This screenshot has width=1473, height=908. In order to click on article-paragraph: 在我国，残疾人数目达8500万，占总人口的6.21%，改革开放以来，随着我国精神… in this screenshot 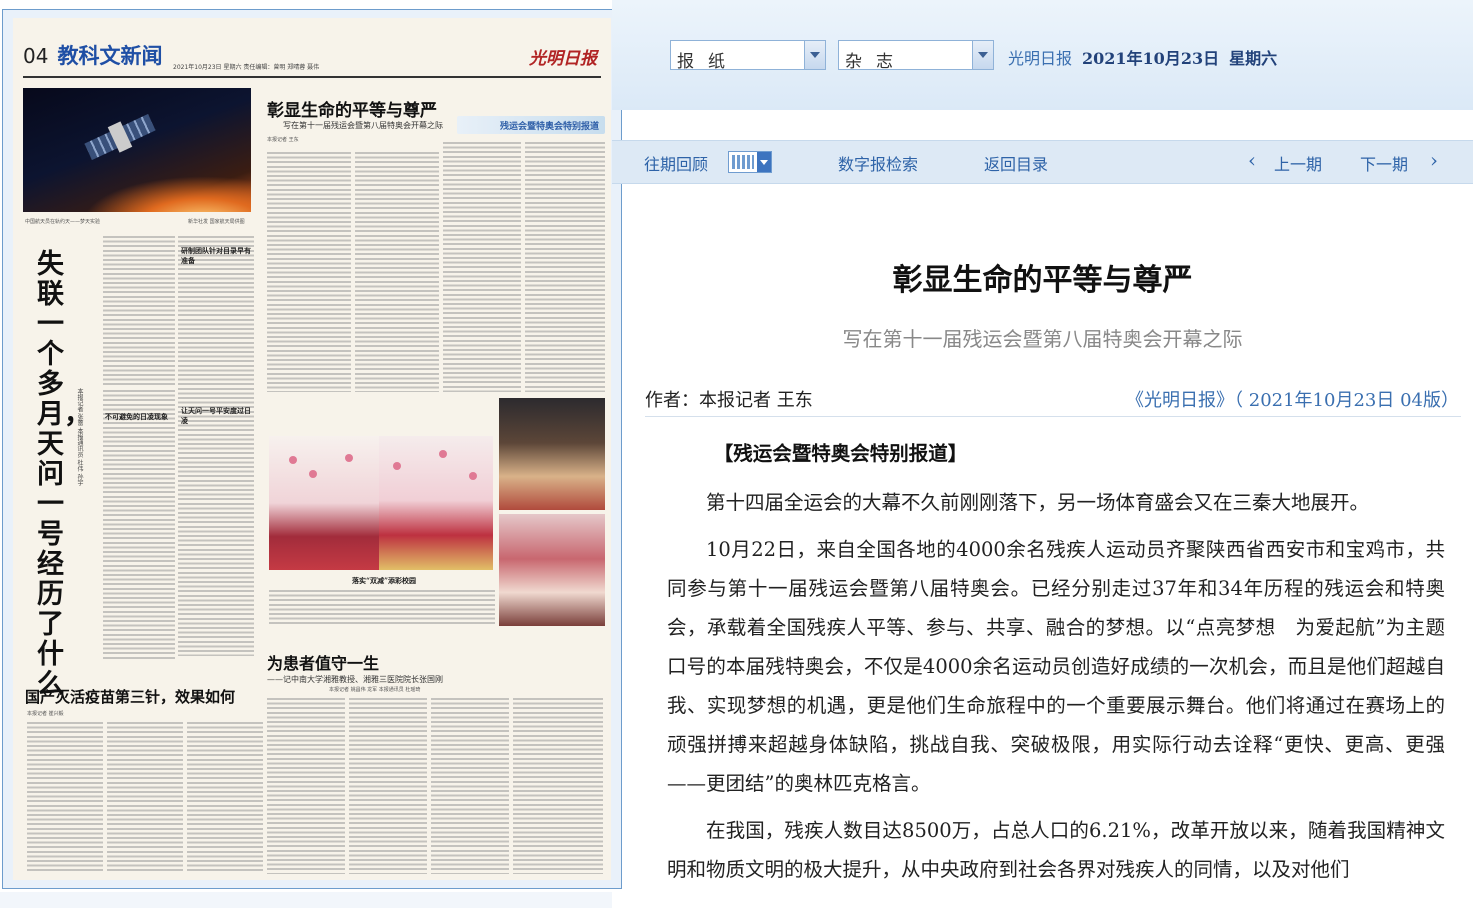, I will do `click(1056, 850)`.